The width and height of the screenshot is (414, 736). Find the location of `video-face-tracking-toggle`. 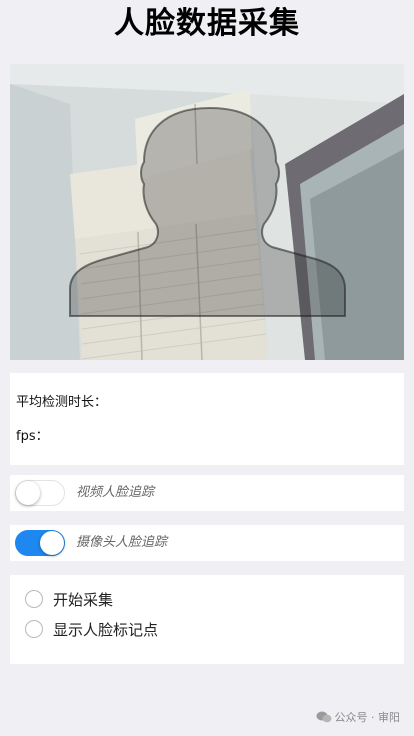

video-face-tracking-toggle is located at coordinates (40, 493).